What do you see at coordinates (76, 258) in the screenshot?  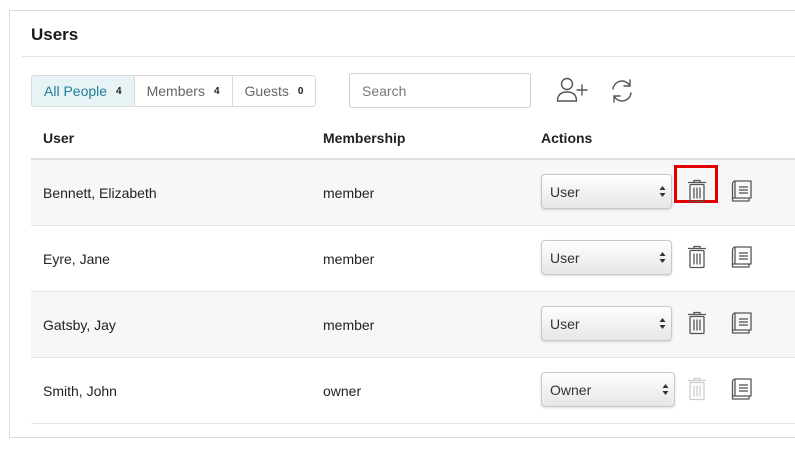 I see `user-name: Eyre, Jane` at bounding box center [76, 258].